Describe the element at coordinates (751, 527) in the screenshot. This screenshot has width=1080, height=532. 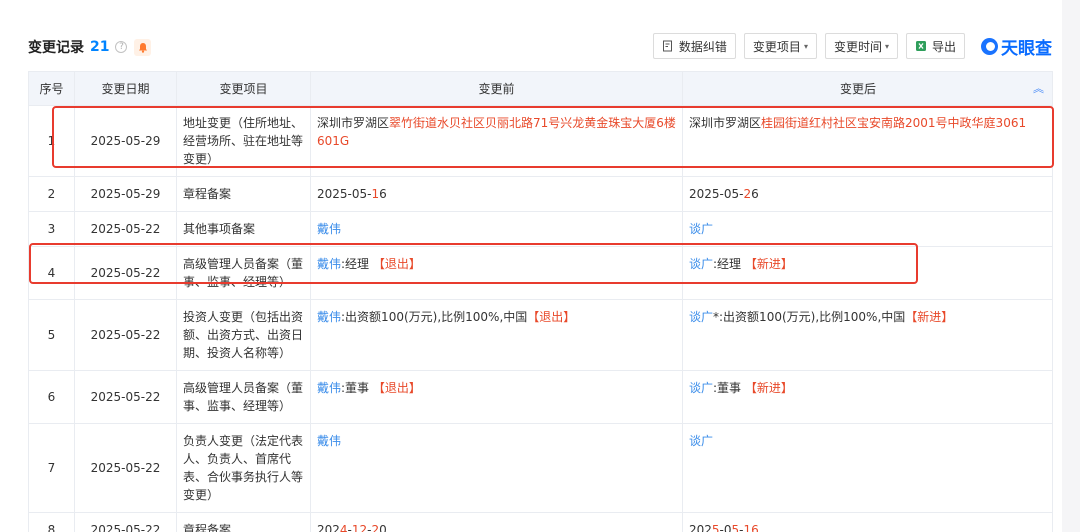
I see `change-text: 16` at that location.